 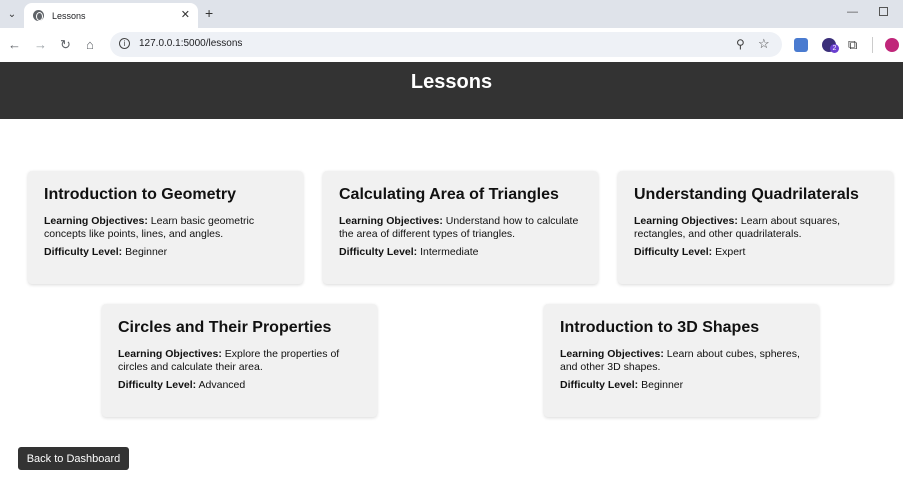 What do you see at coordinates (185, 14) in the screenshot?
I see `close-tab-icon: ✕` at bounding box center [185, 14].